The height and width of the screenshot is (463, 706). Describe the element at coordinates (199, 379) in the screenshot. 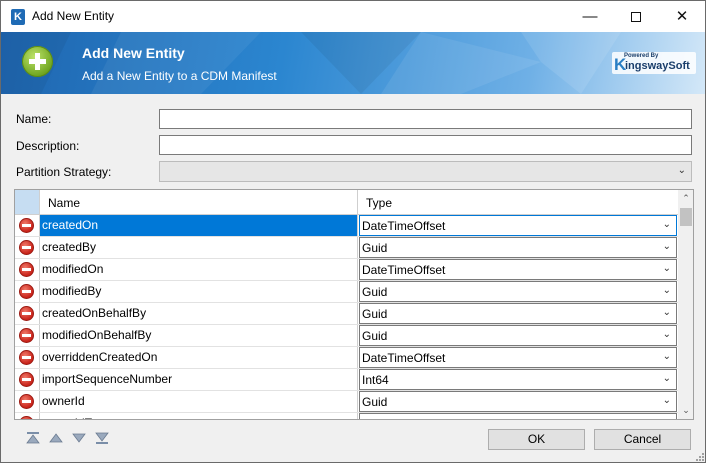

I see `attribute-name-cell: importSequenceNumber` at that location.